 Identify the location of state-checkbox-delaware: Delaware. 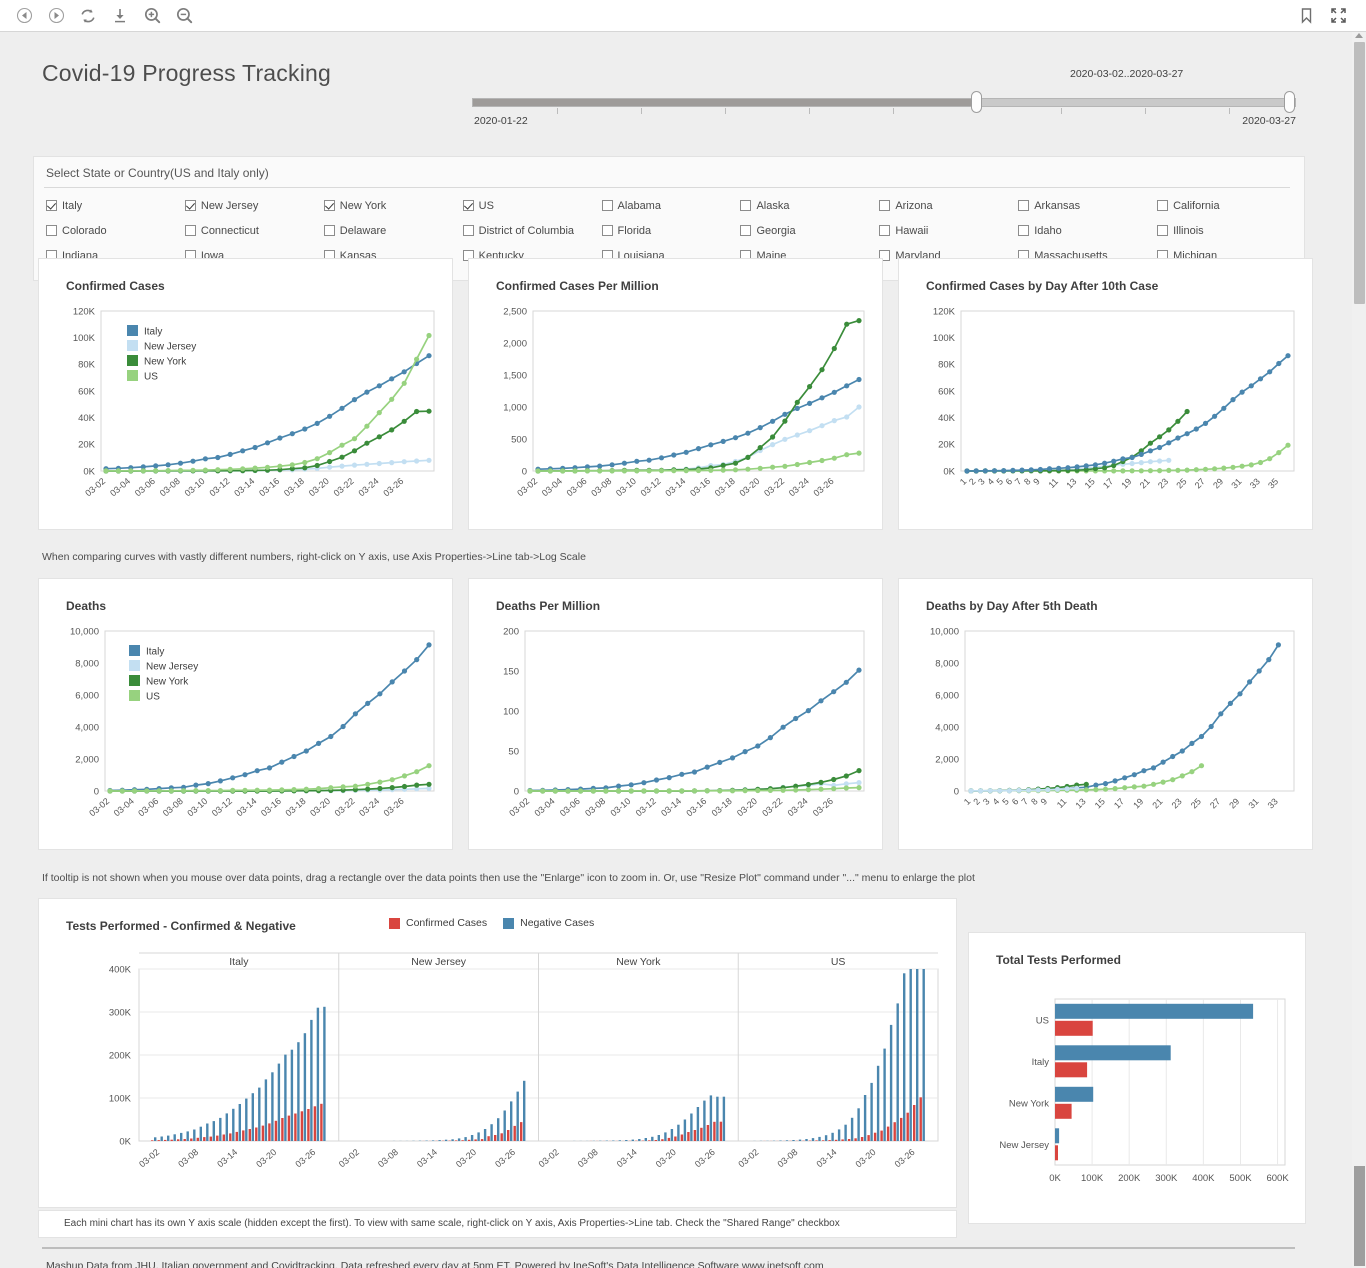
(393, 230).